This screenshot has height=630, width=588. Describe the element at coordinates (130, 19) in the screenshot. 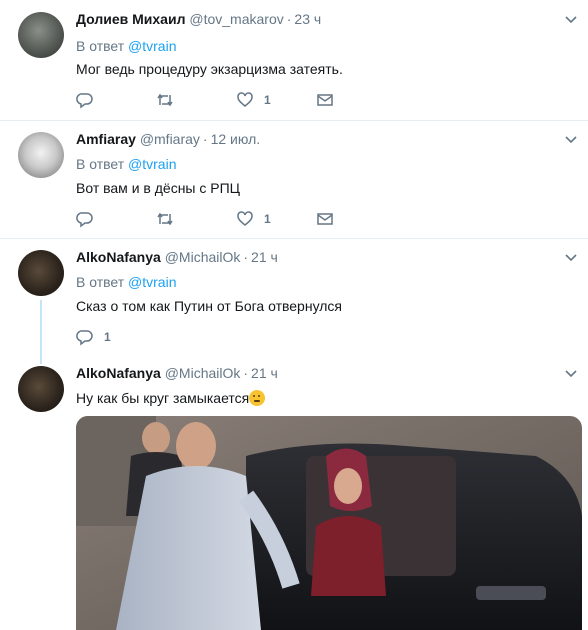

I see `author-name: Долиев Михаил` at that location.